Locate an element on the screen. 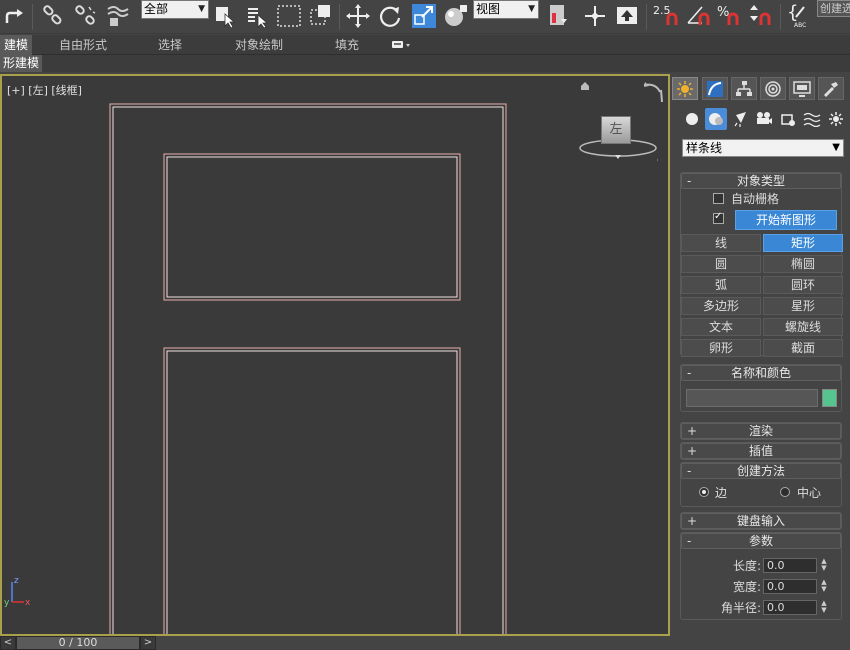  create-tab-icon is located at coordinates (685, 88).